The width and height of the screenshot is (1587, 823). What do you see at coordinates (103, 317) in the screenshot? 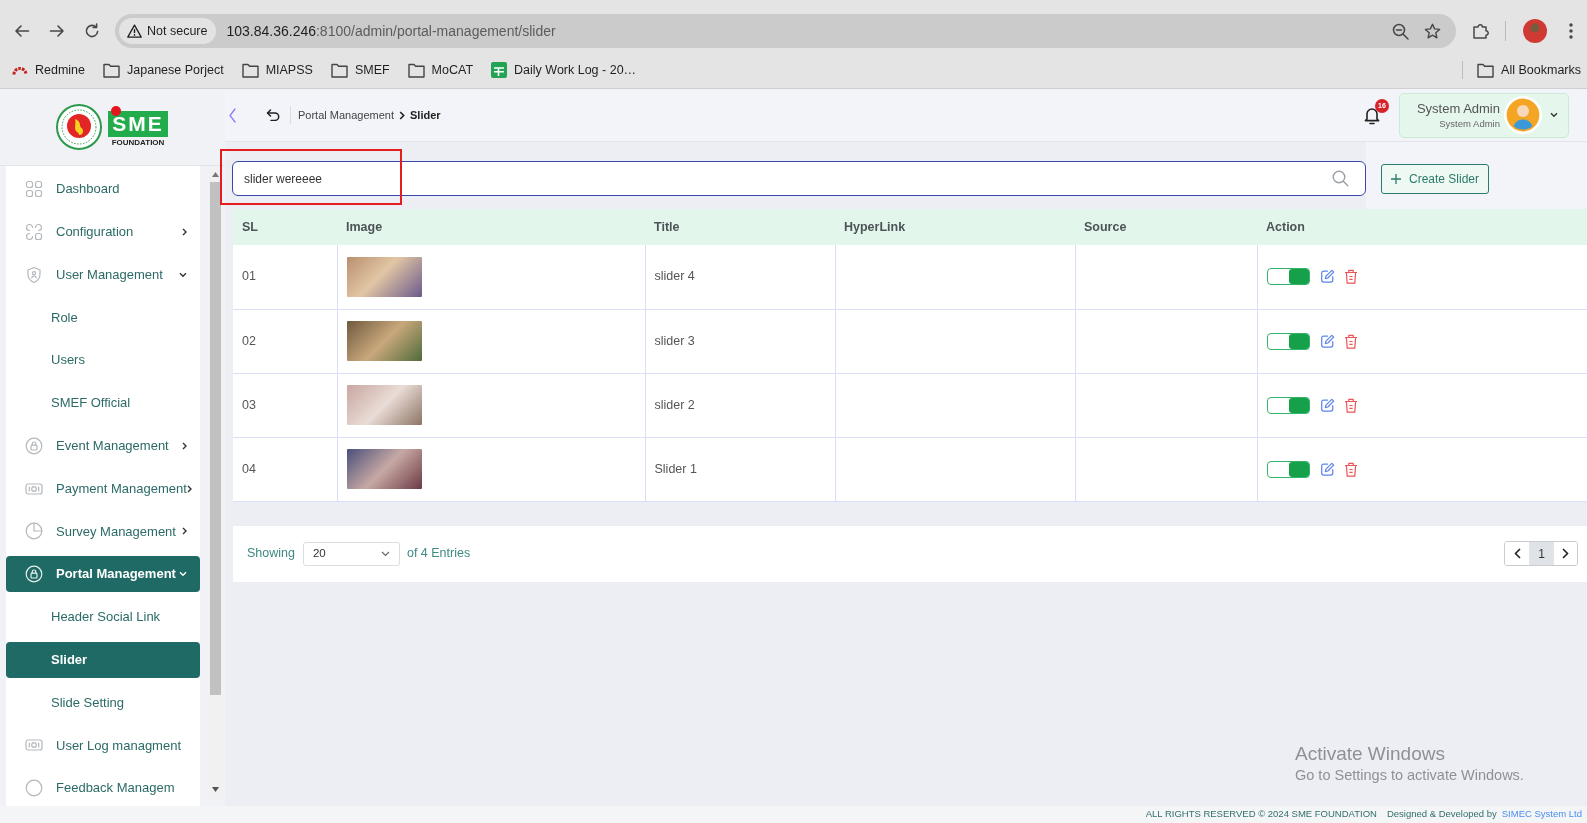
I see `sidebar-subitem: Role` at bounding box center [103, 317].